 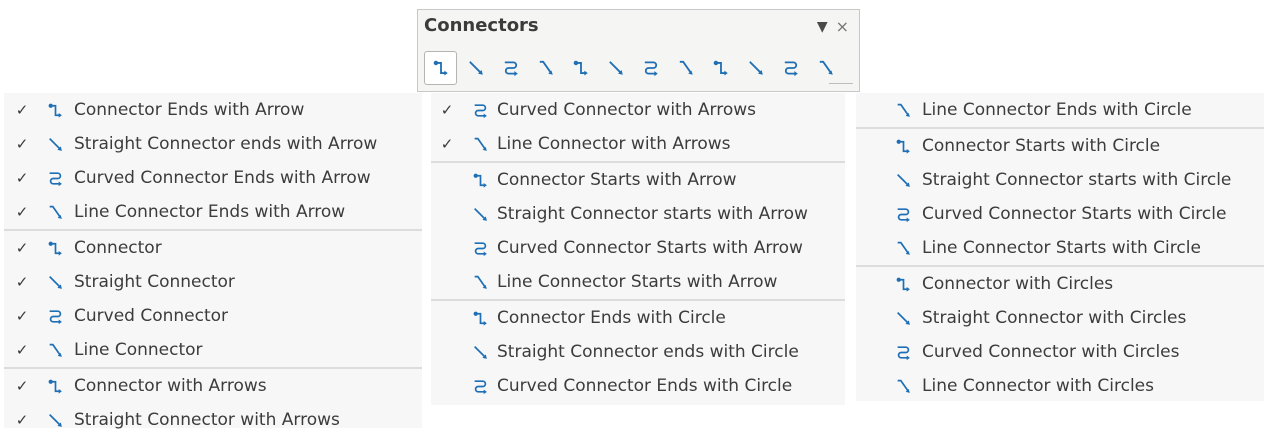 I want to click on toolbar-button-curved-connector-with-arrows, so click(x=790, y=68).